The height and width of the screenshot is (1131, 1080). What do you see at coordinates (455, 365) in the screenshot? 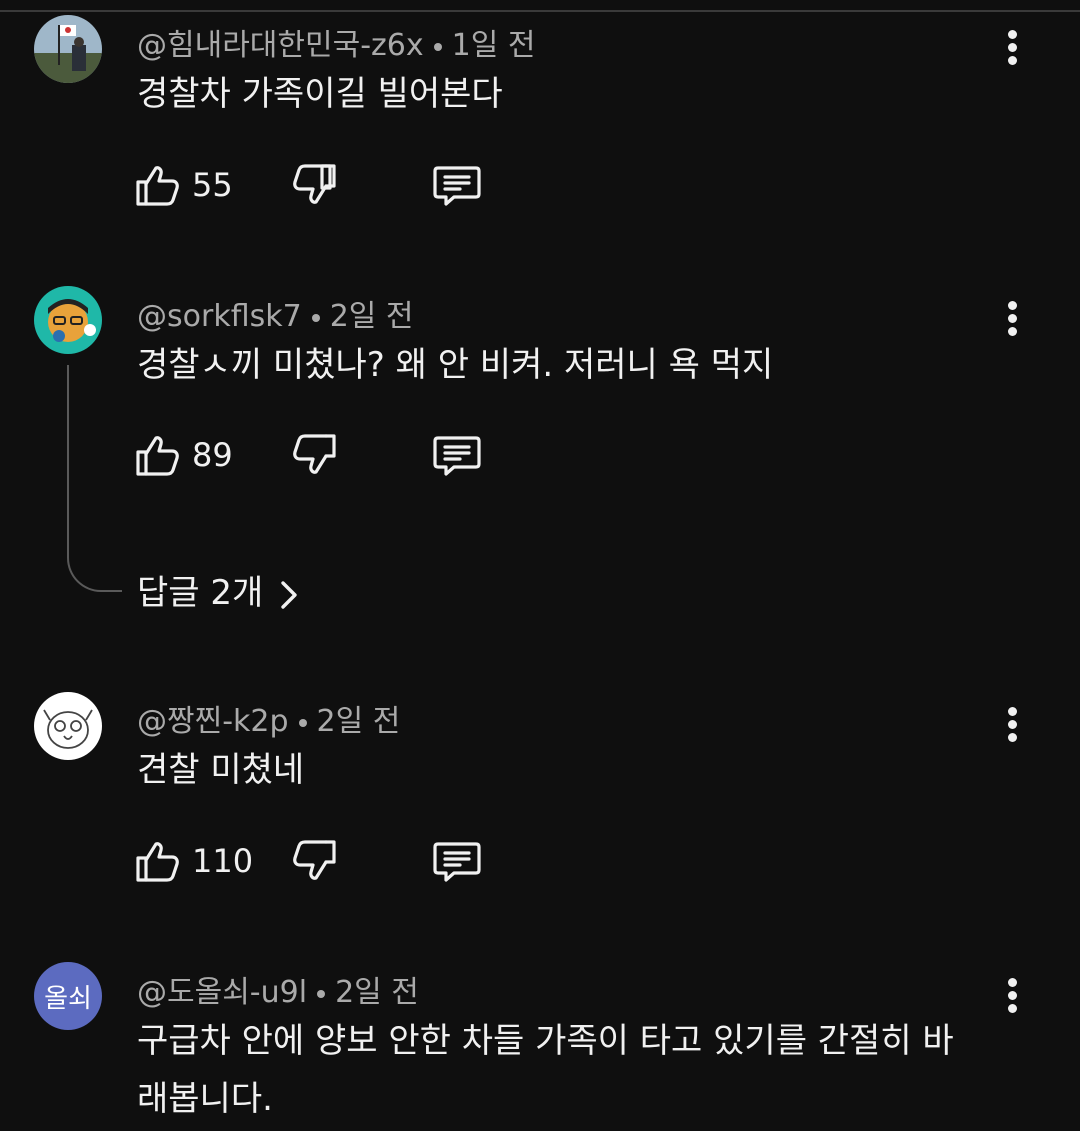
I see `comment-text: 경찰ㅅ끼 미쳤나? 왜 안 비켜. 저러니 욕 먹지` at bounding box center [455, 365].